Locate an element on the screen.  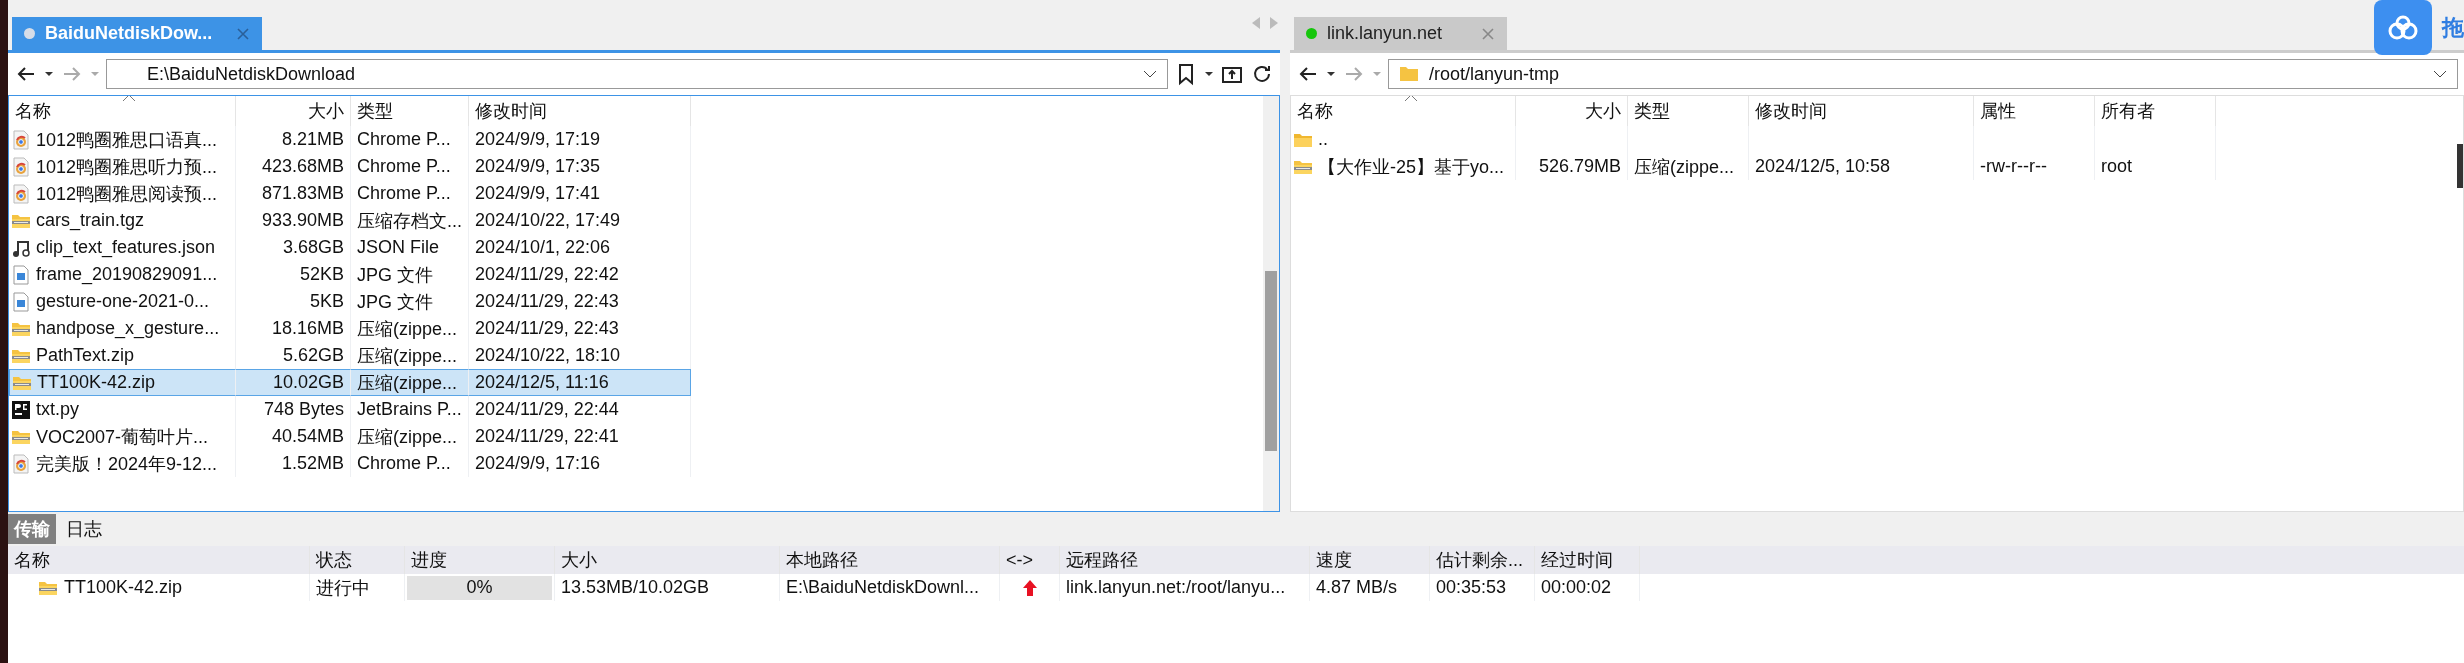
column-header: 本地路径 is located at coordinates (890, 560).